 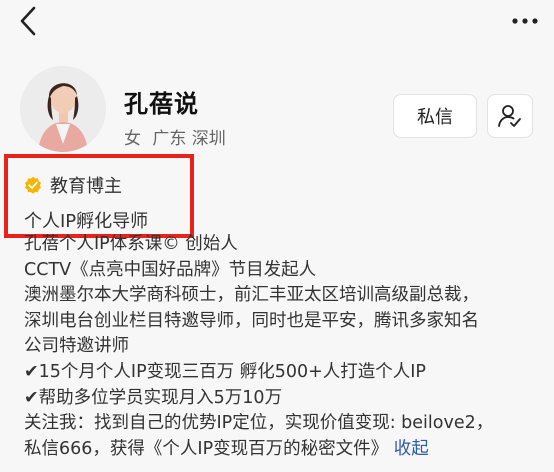 I want to click on avatar, so click(x=63, y=109).